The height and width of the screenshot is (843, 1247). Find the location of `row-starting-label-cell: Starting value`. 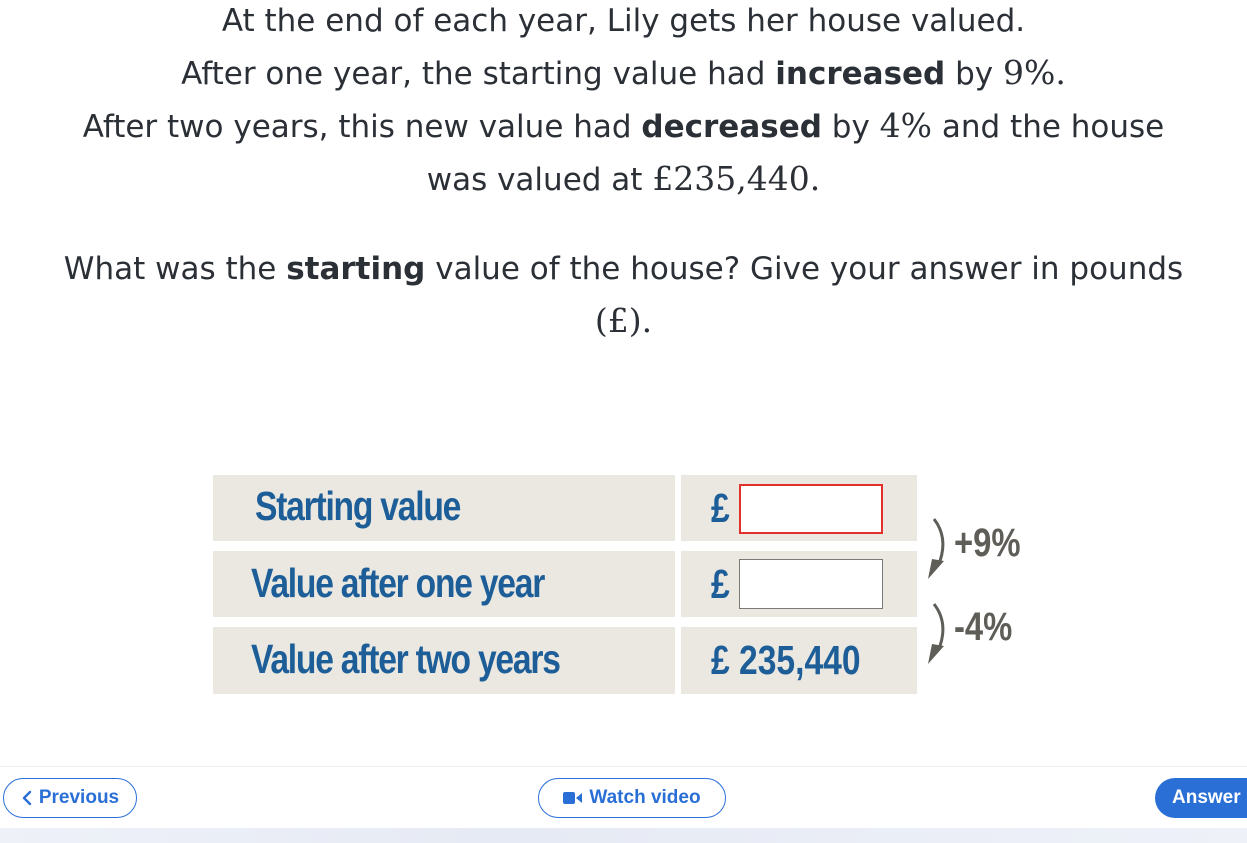

row-starting-label-cell: Starting value is located at coordinates (444, 508).